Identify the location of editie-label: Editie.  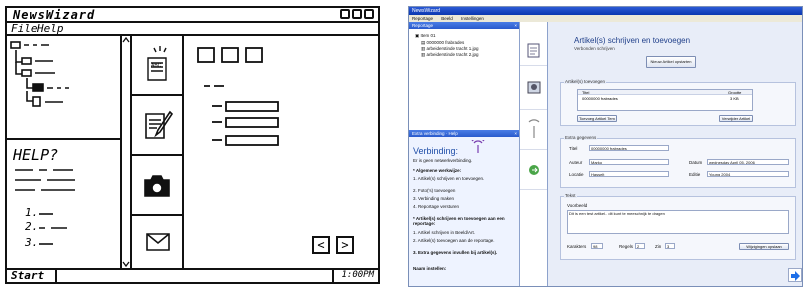
(695, 174).